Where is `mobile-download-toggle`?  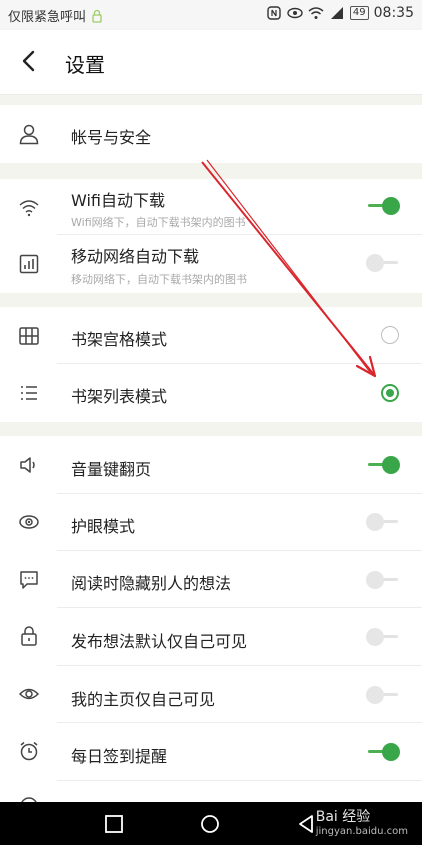 mobile-download-toggle is located at coordinates (383, 263).